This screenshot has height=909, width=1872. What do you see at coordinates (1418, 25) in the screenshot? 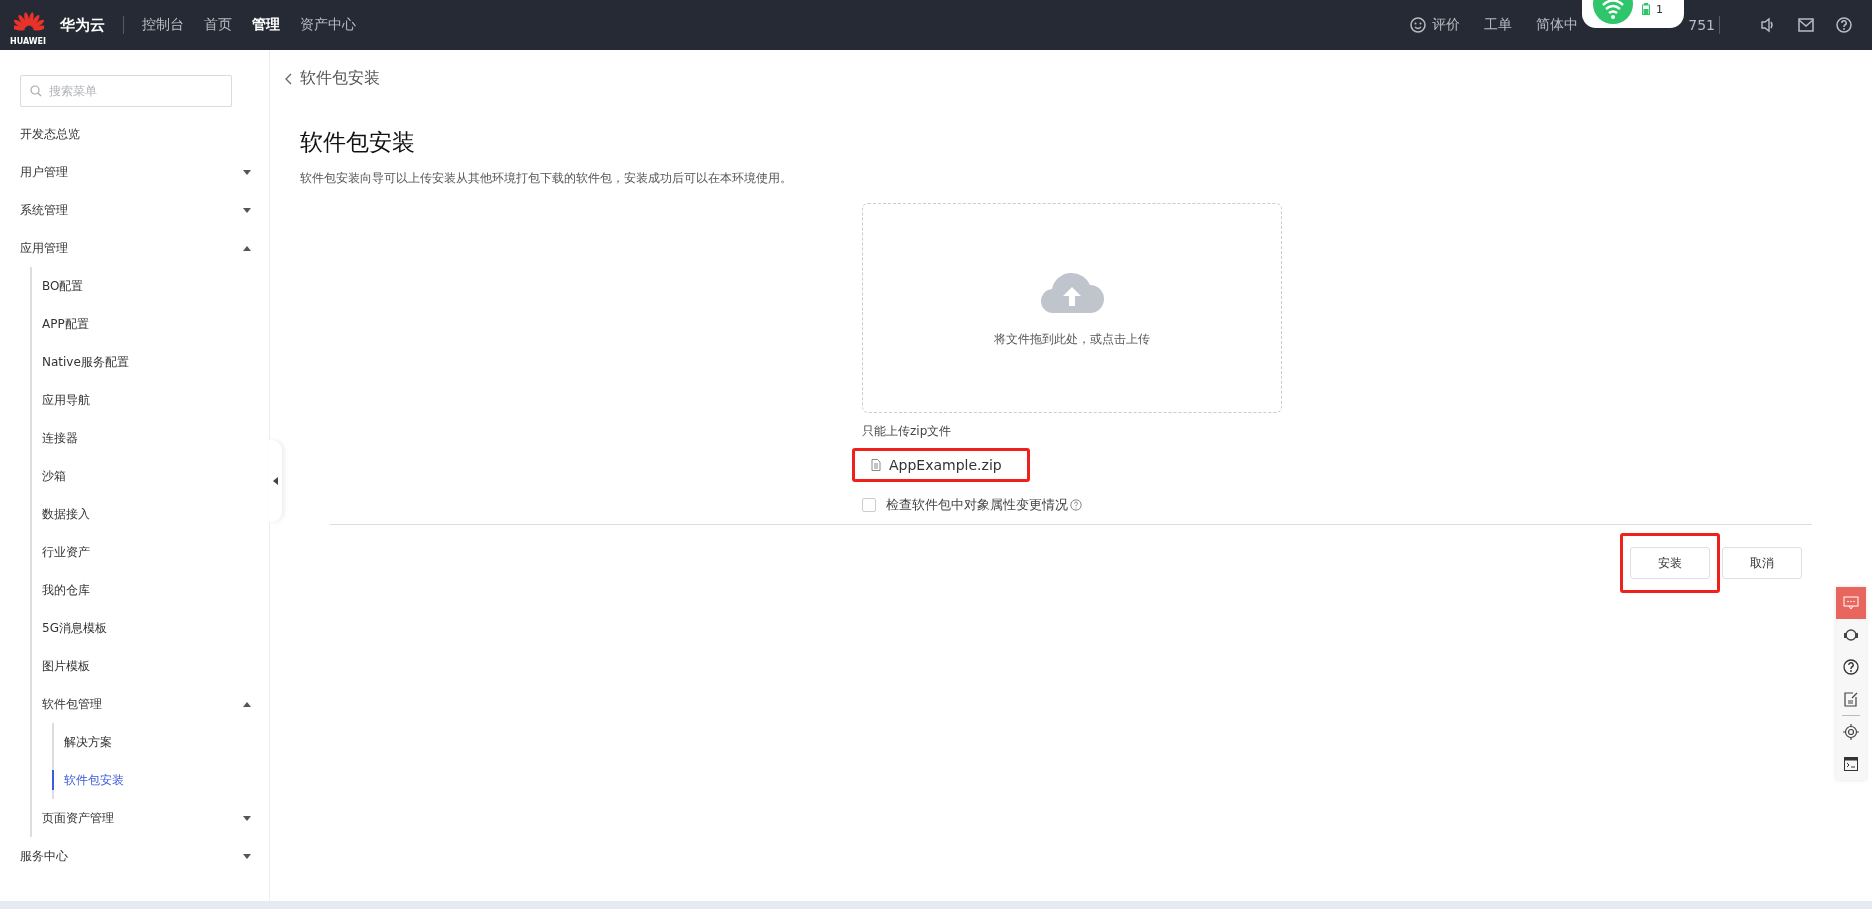
I see `smiley-icon` at bounding box center [1418, 25].